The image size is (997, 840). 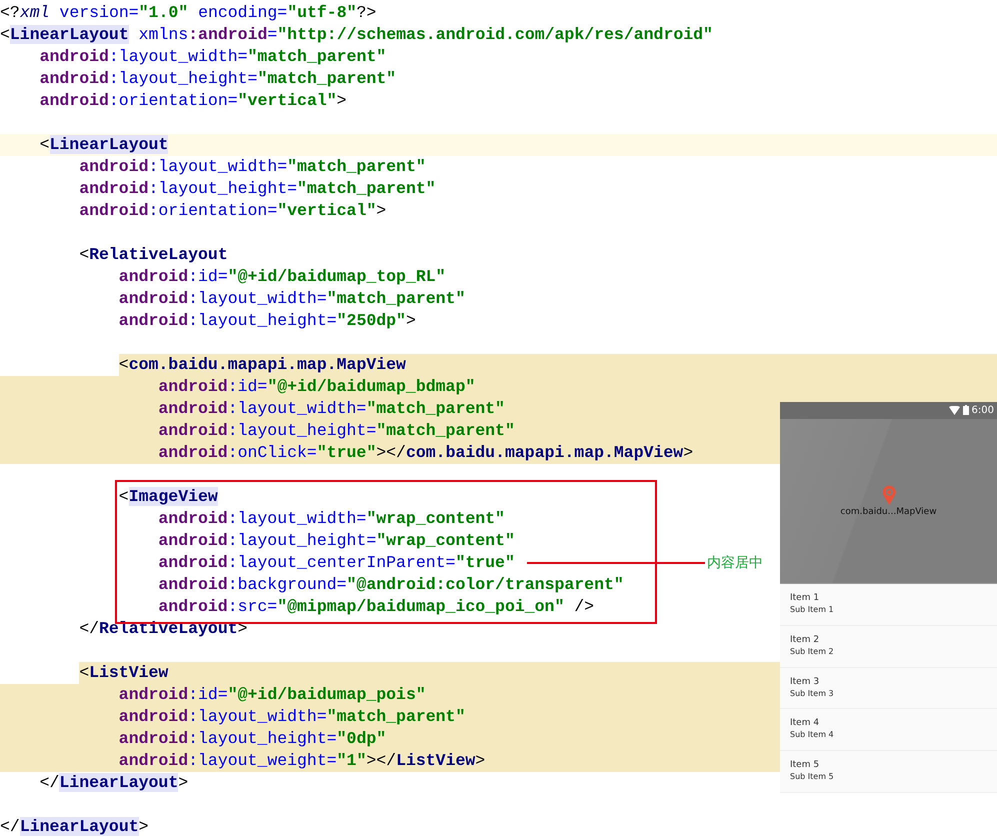 I want to click on item-subtitle: Sub Item 3, so click(x=812, y=693).